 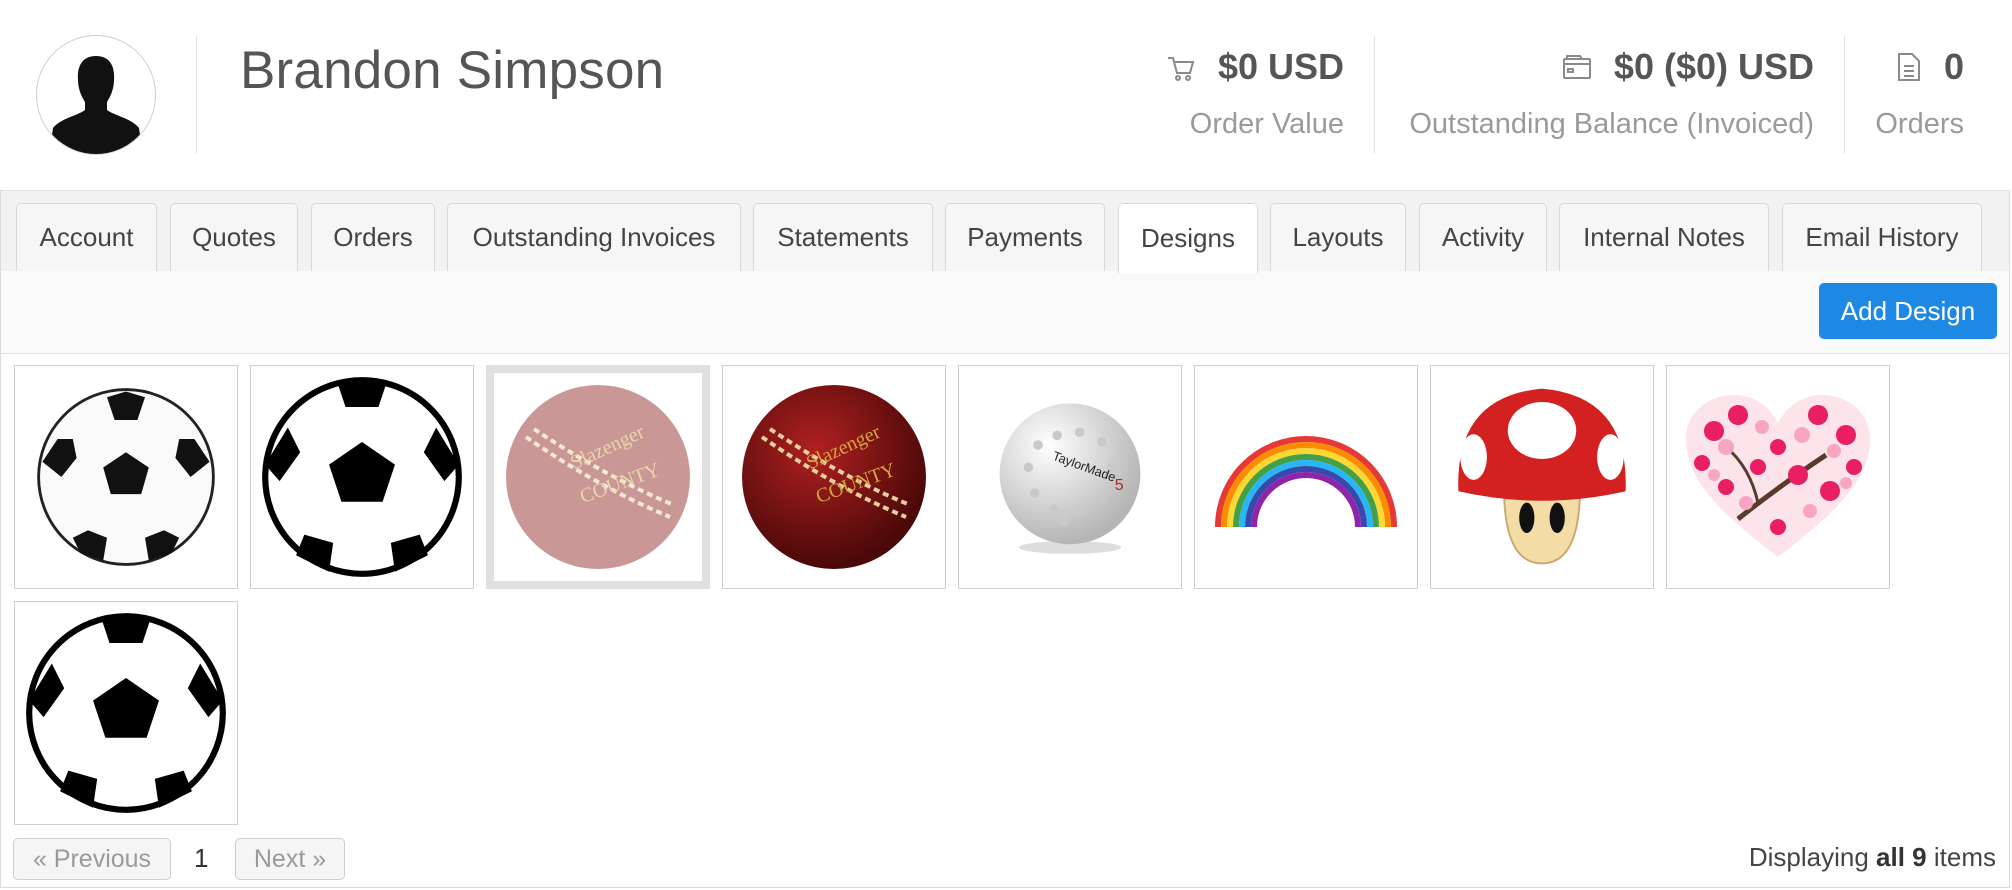 What do you see at coordinates (234, 237) in the screenshot?
I see `tab-quotes: Quotes` at bounding box center [234, 237].